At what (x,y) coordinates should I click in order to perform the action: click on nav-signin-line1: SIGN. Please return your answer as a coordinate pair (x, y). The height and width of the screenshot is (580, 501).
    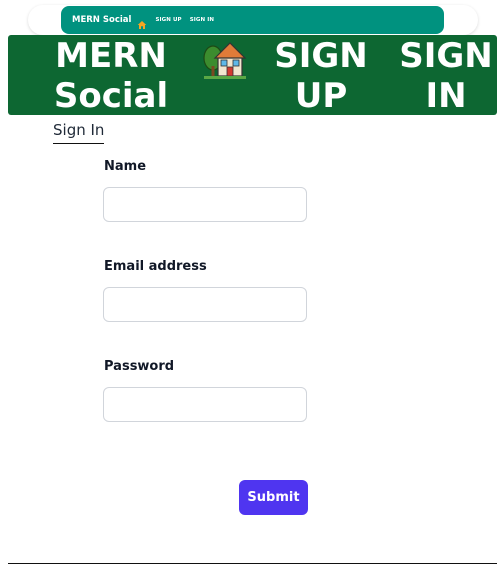
    Looking at the image, I should click on (446, 56).